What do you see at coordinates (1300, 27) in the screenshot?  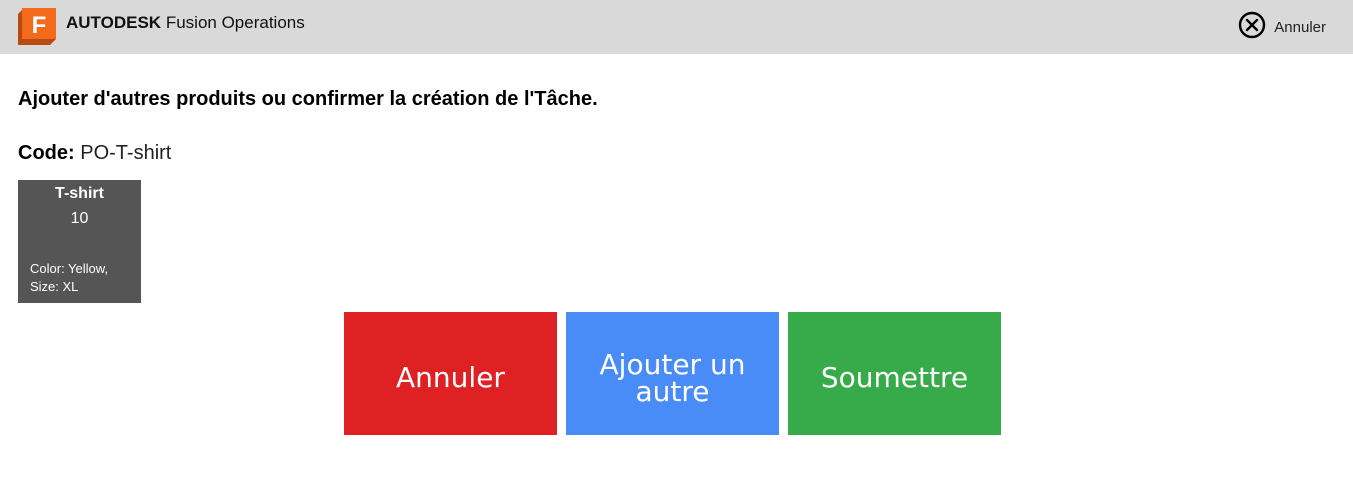 I see `header-cancel-label: Annuler` at bounding box center [1300, 27].